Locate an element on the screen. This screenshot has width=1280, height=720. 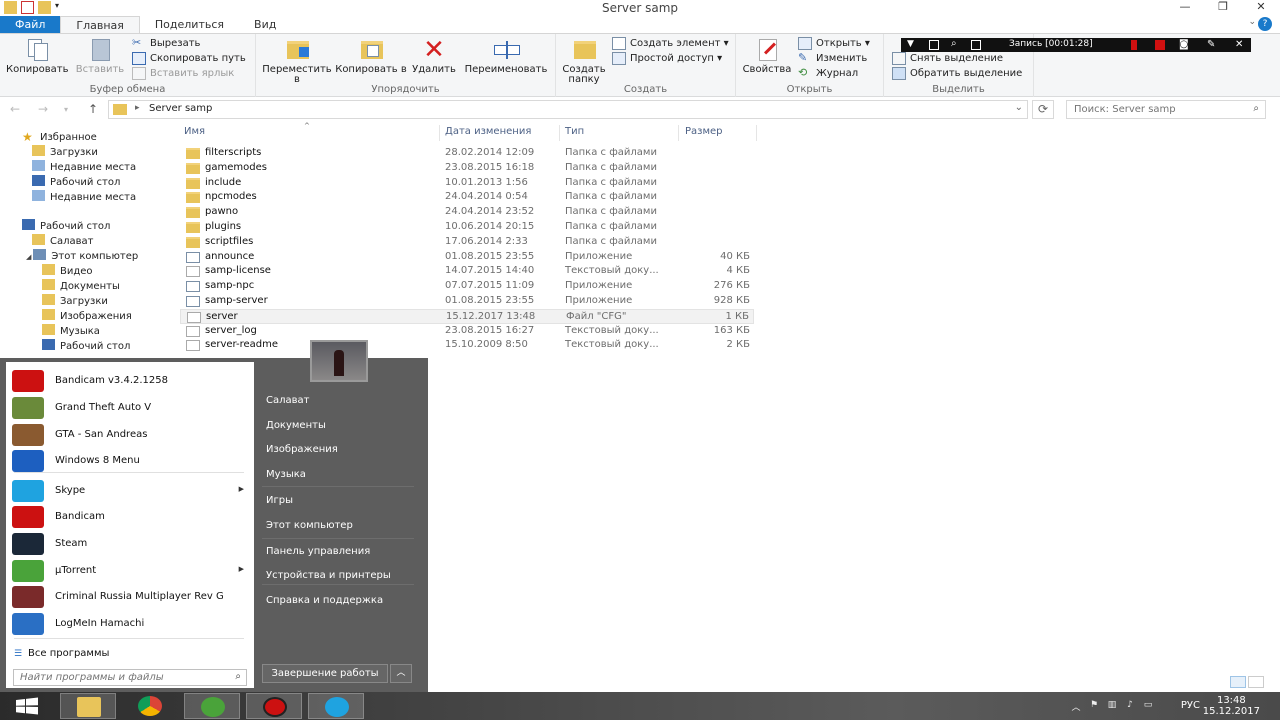
table-row: npcmodes 24.04.2014 0:54 Папка с файлами is located at coordinates (467, 197).